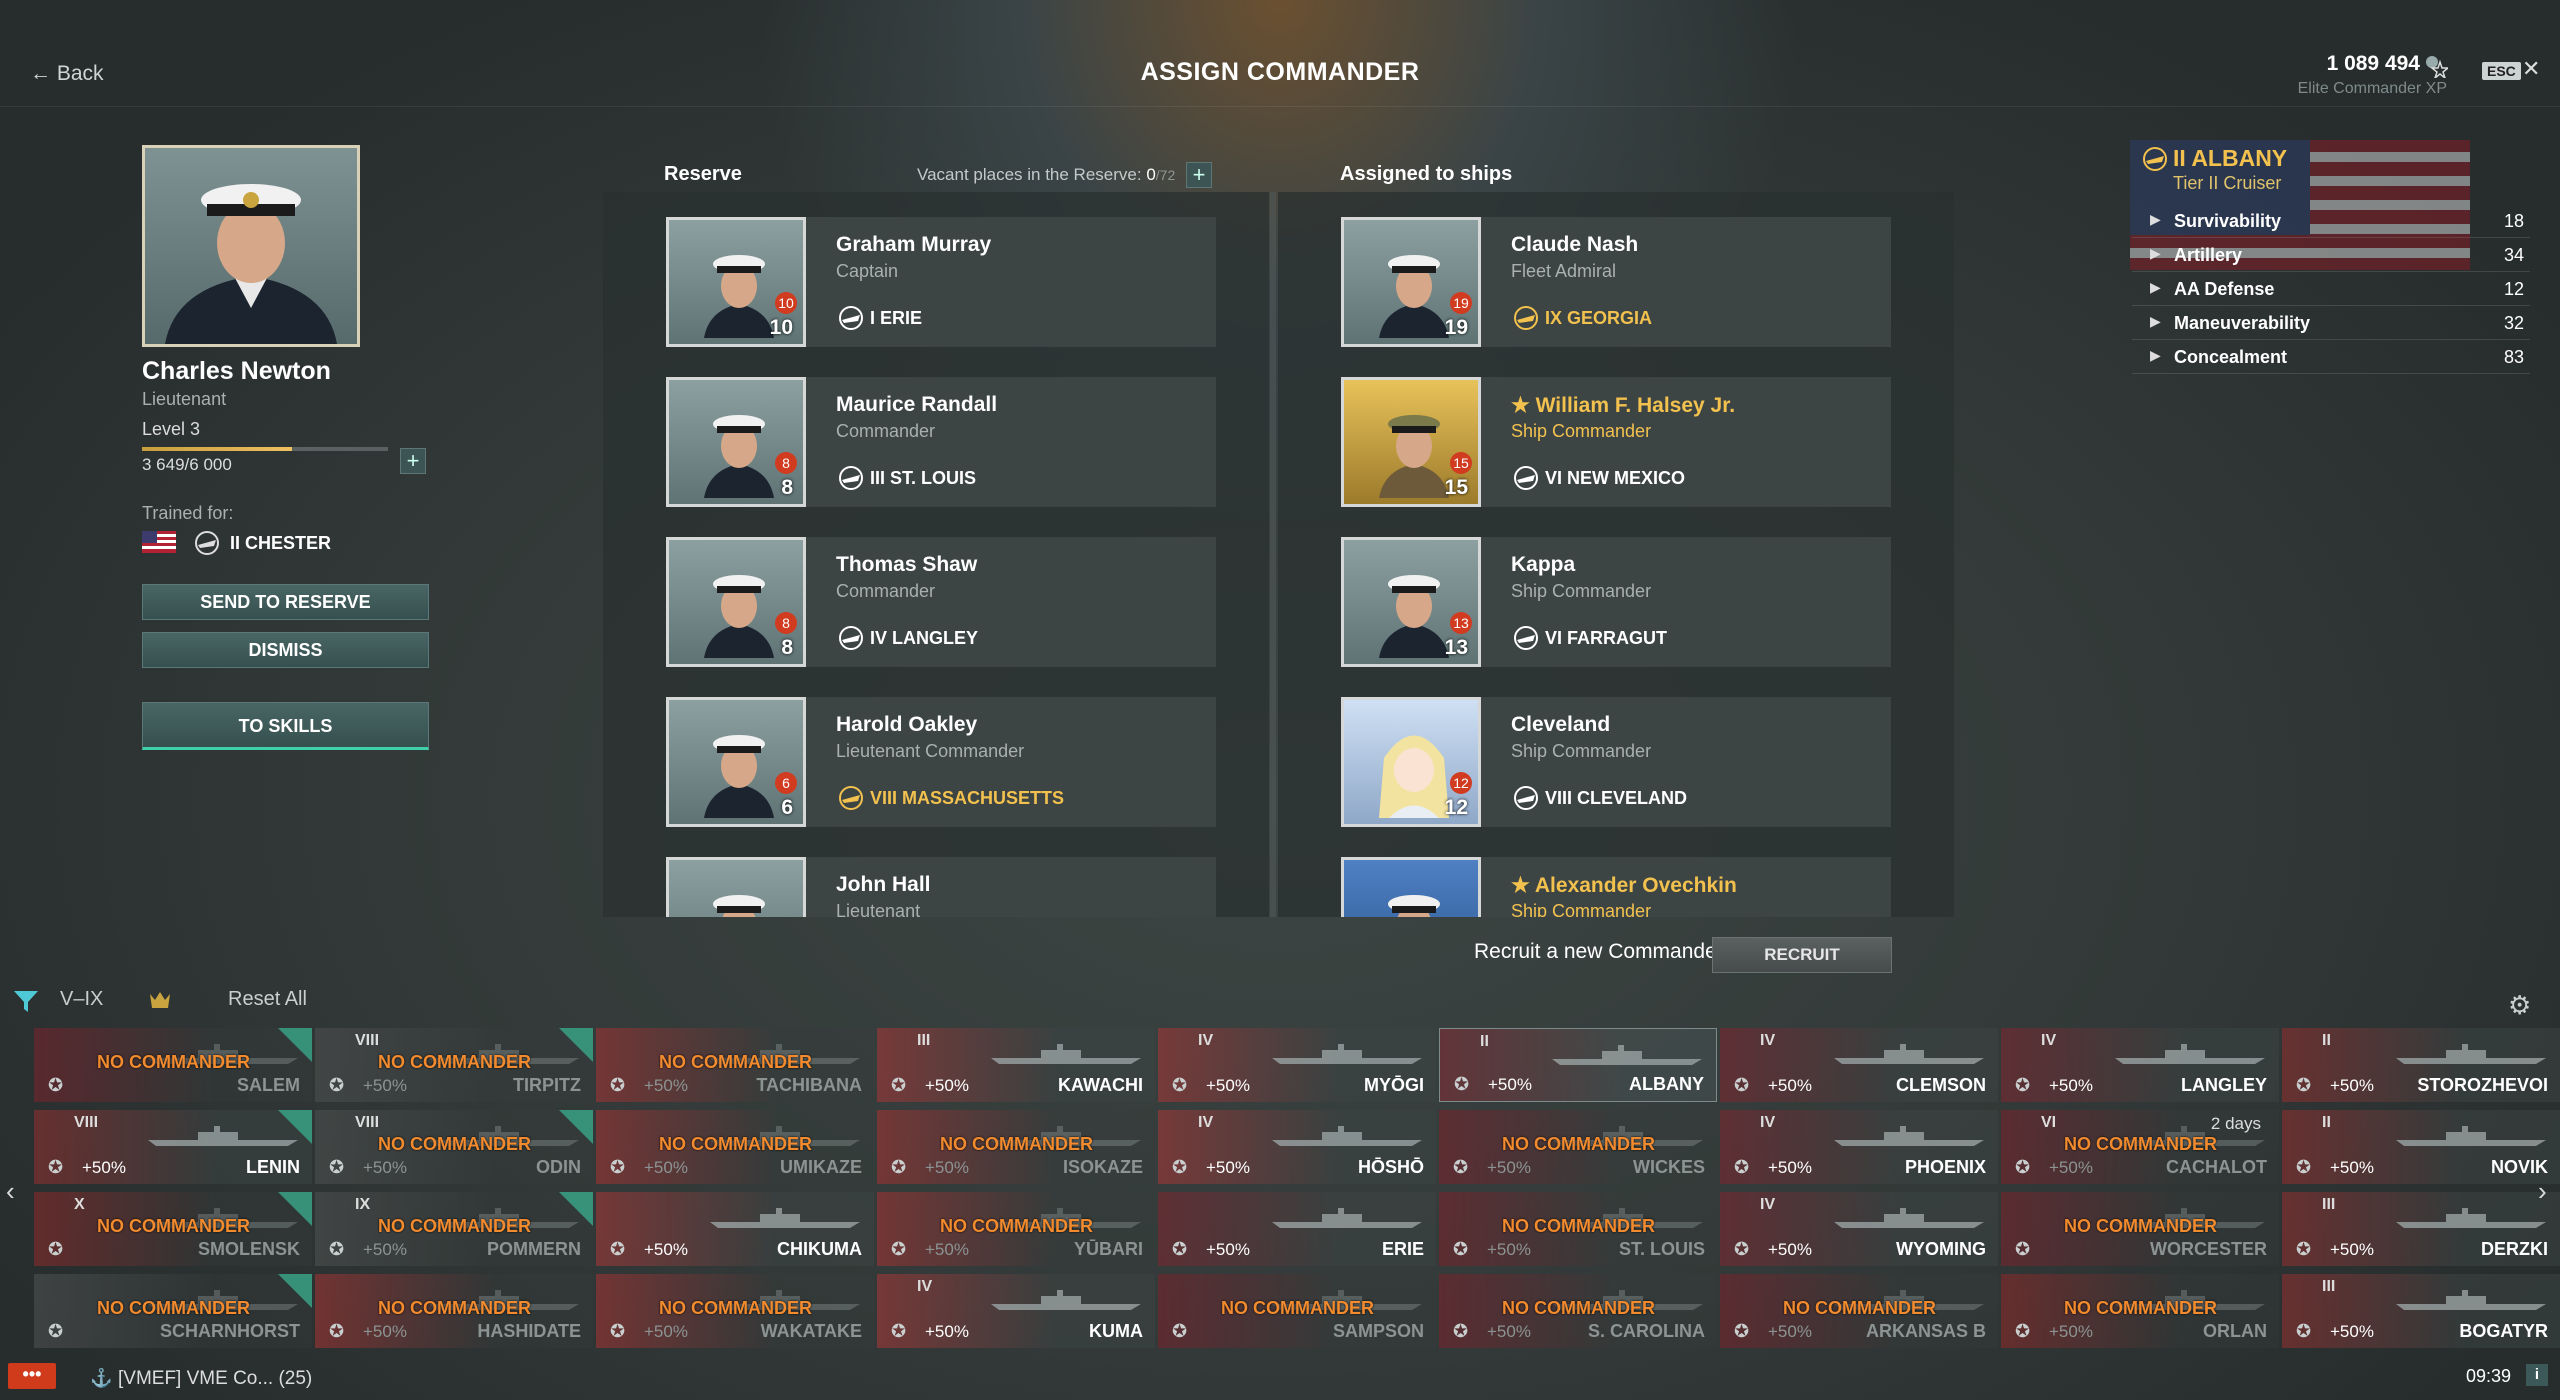  What do you see at coordinates (215, 1379) in the screenshot?
I see `clan-label: [VMEF] VME Co... (25)` at bounding box center [215, 1379].